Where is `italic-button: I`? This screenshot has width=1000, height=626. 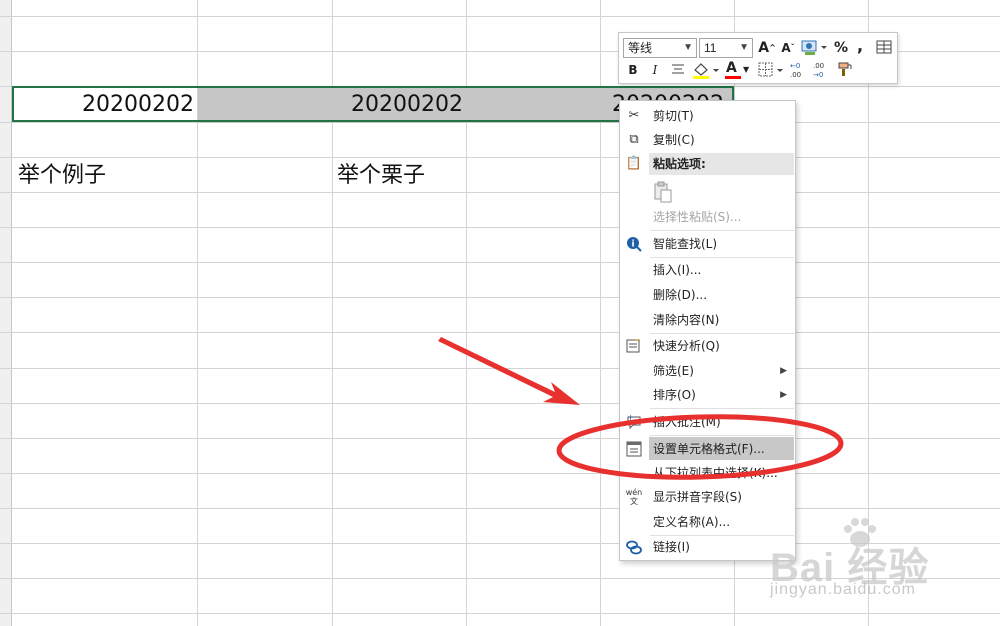
italic-button: I is located at coordinates (655, 70).